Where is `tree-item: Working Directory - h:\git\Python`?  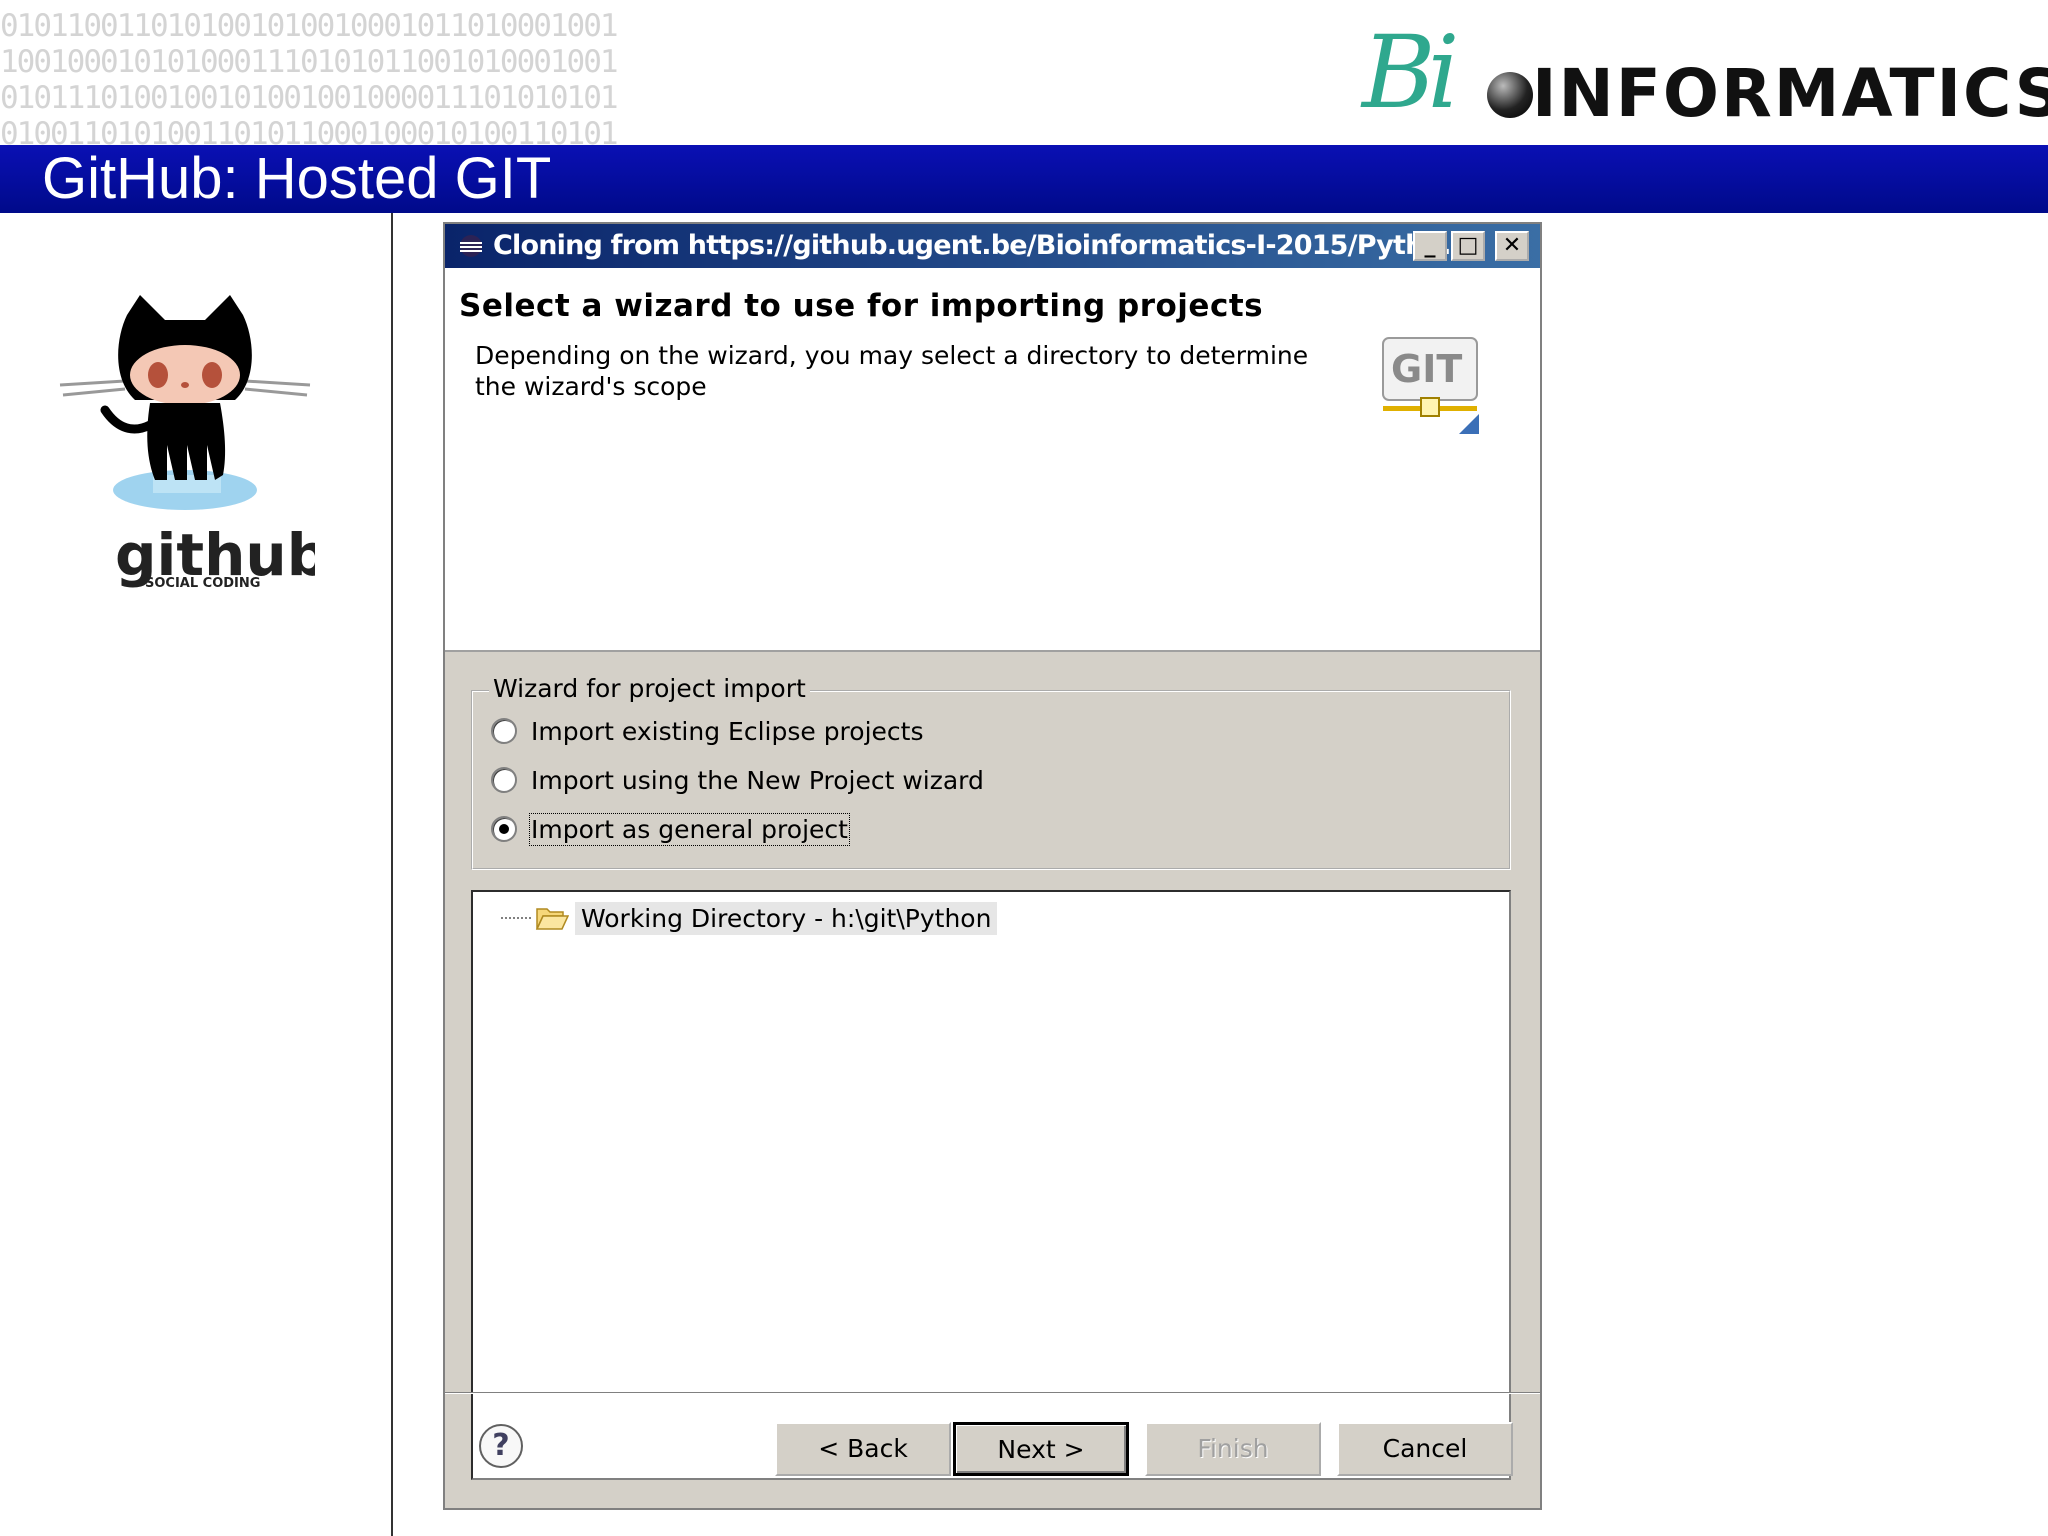
tree-item: Working Directory - h:\git\Python is located at coordinates (749, 918).